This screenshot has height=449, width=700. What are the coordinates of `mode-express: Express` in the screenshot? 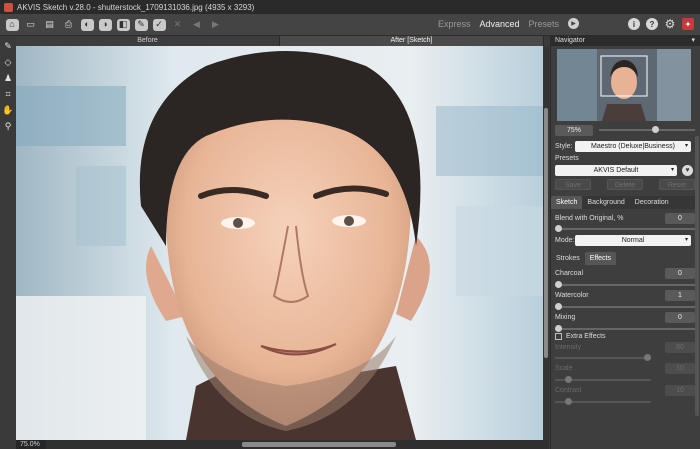 It's located at (454, 24).